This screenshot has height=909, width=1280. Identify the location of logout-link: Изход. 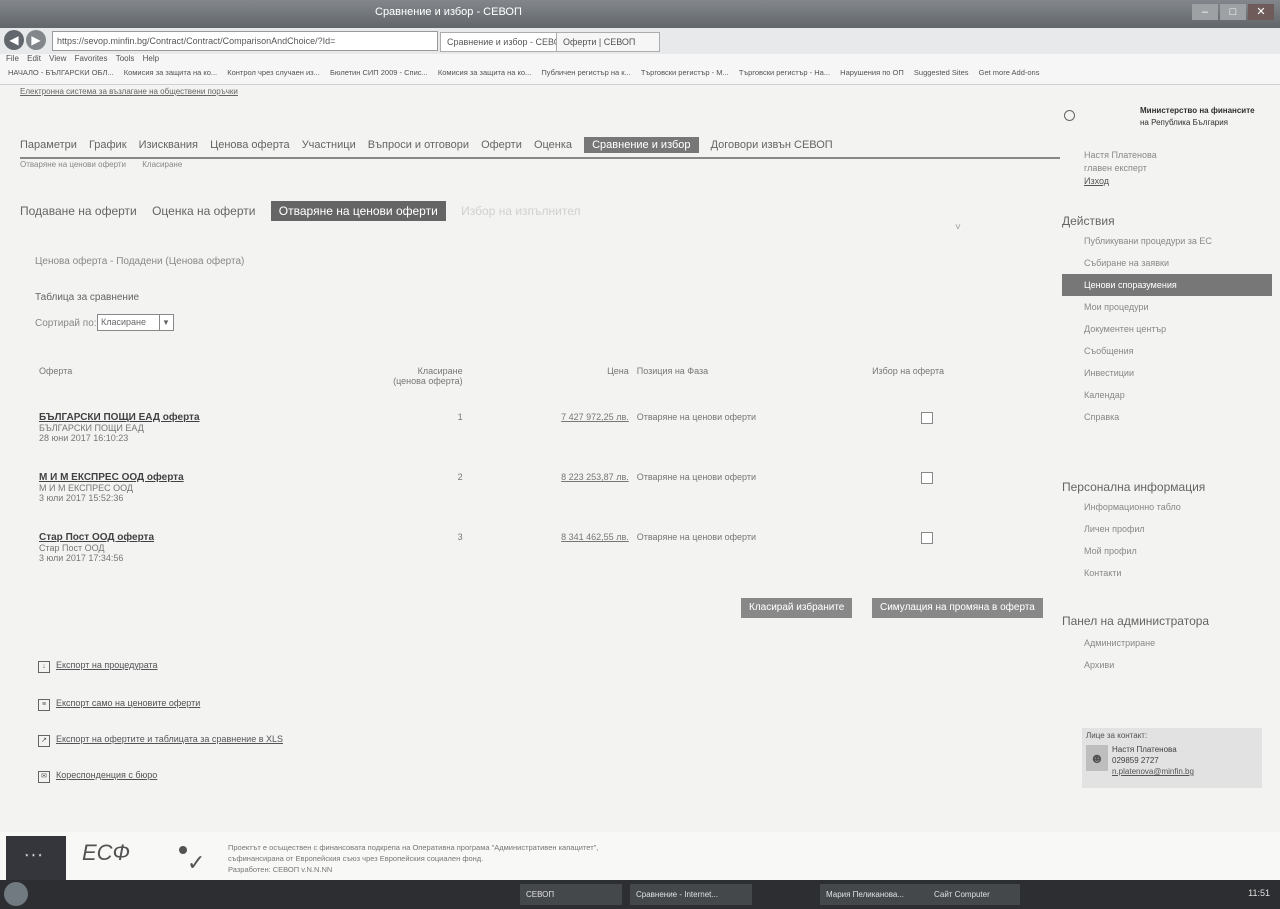
(1096, 181).